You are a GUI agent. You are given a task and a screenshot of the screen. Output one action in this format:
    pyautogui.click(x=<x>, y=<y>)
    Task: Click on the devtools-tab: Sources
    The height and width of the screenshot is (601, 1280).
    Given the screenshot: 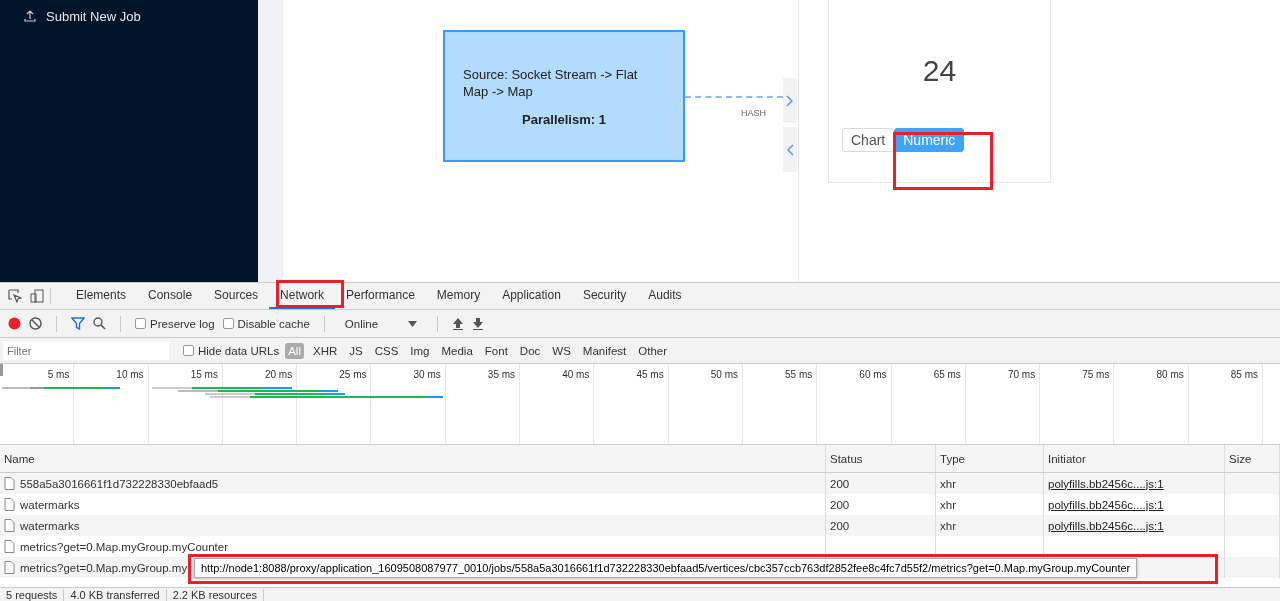 What is the action you would take?
    pyautogui.click(x=236, y=296)
    